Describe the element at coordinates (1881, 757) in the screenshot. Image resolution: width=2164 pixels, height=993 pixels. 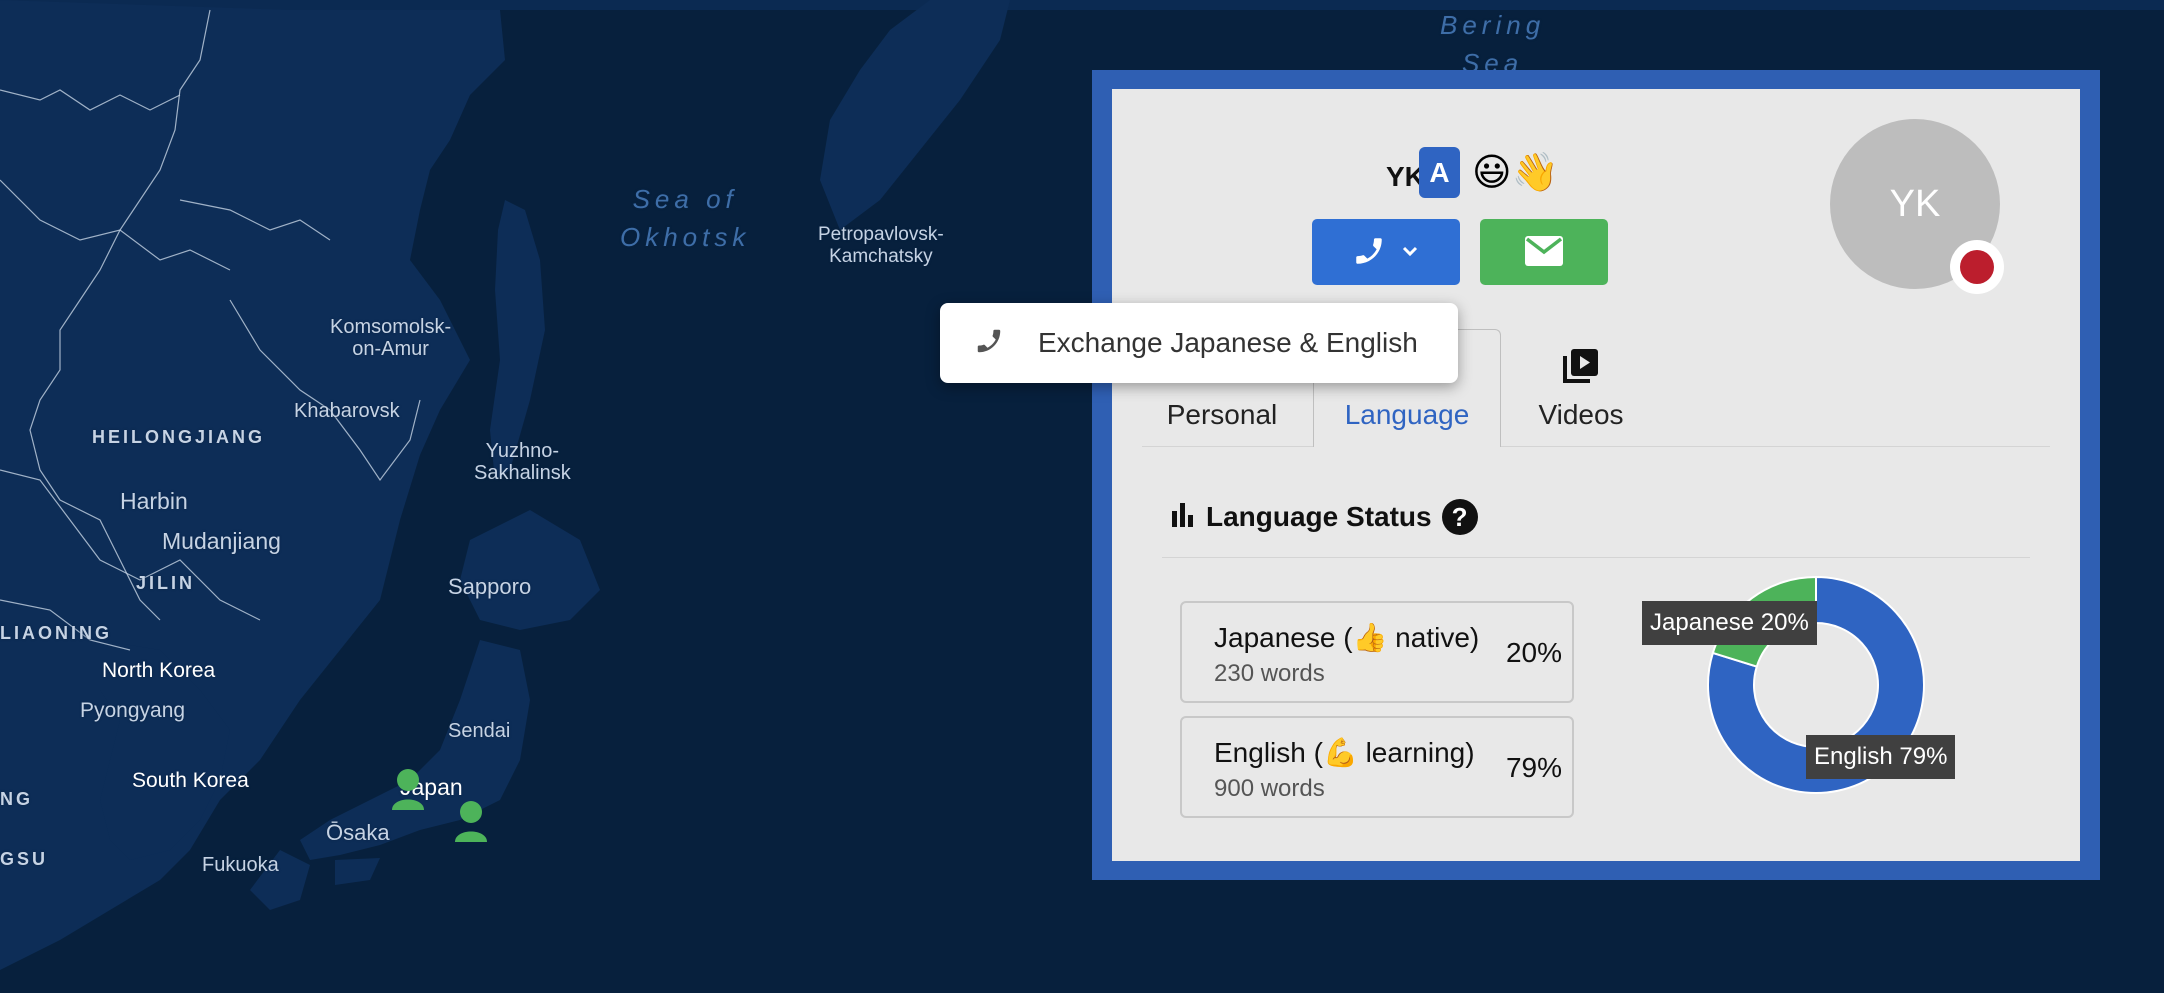
I see `chart-label-english: English 79%` at that location.